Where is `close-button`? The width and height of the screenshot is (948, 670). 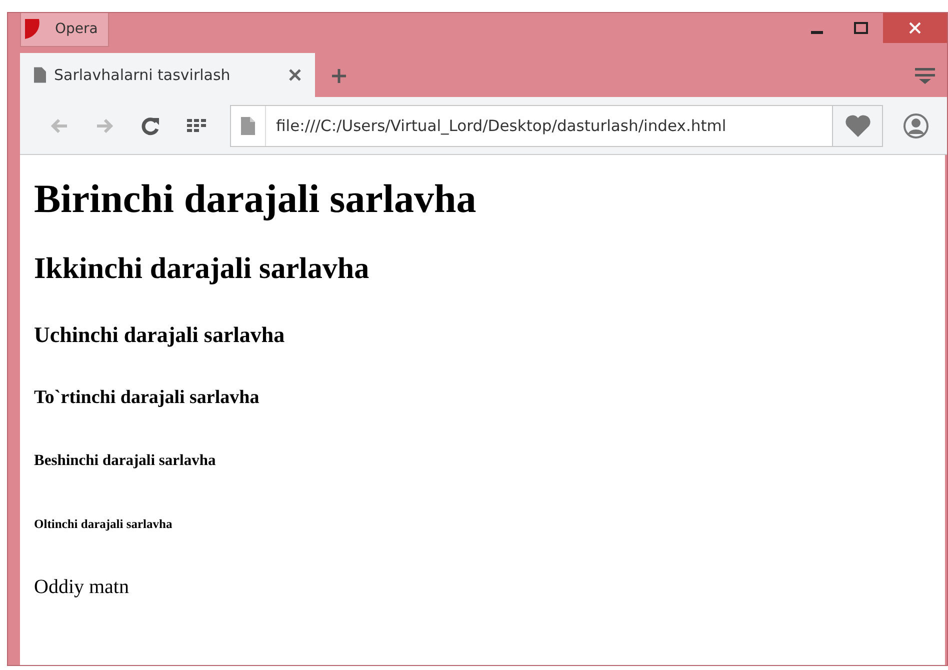
close-button is located at coordinates (915, 28).